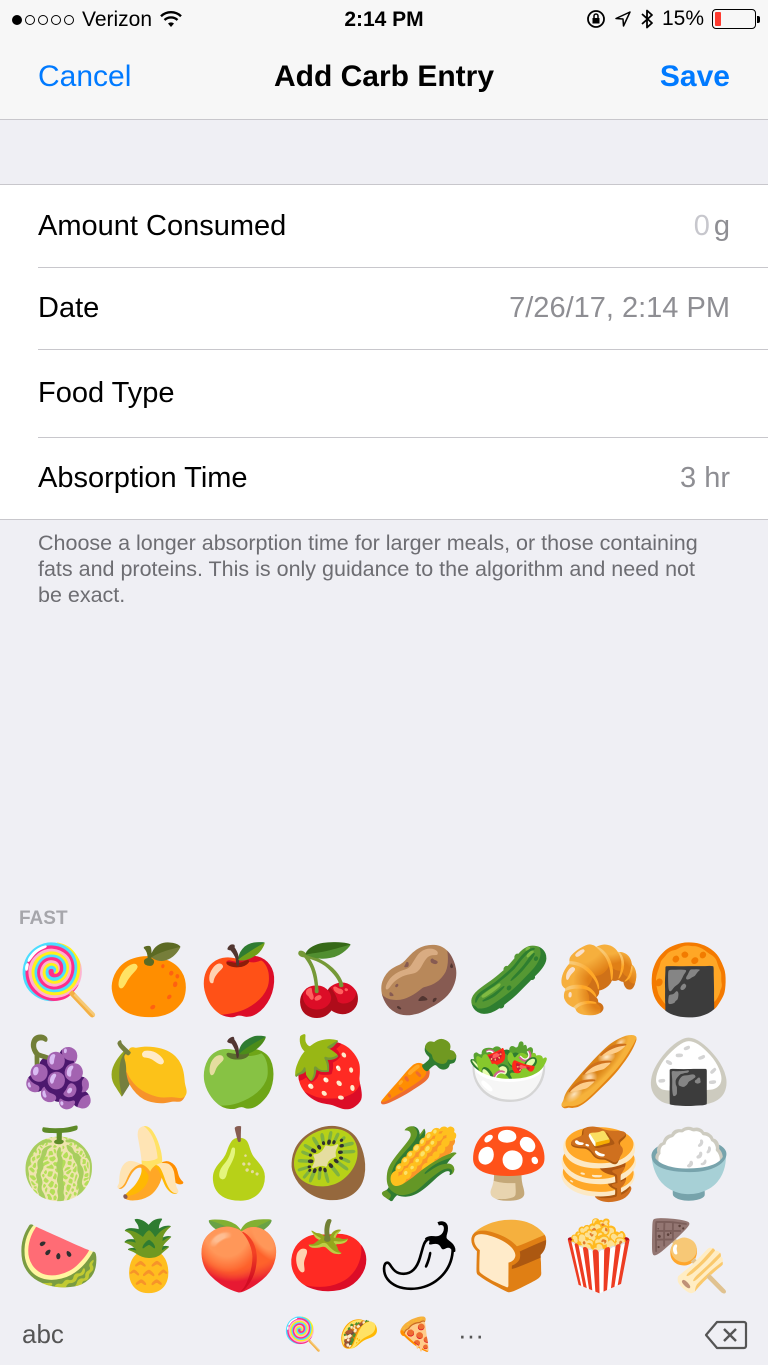 The width and height of the screenshot is (768, 1365). Describe the element at coordinates (596, 19) in the screenshot. I see `rotation-lock-icon` at that location.